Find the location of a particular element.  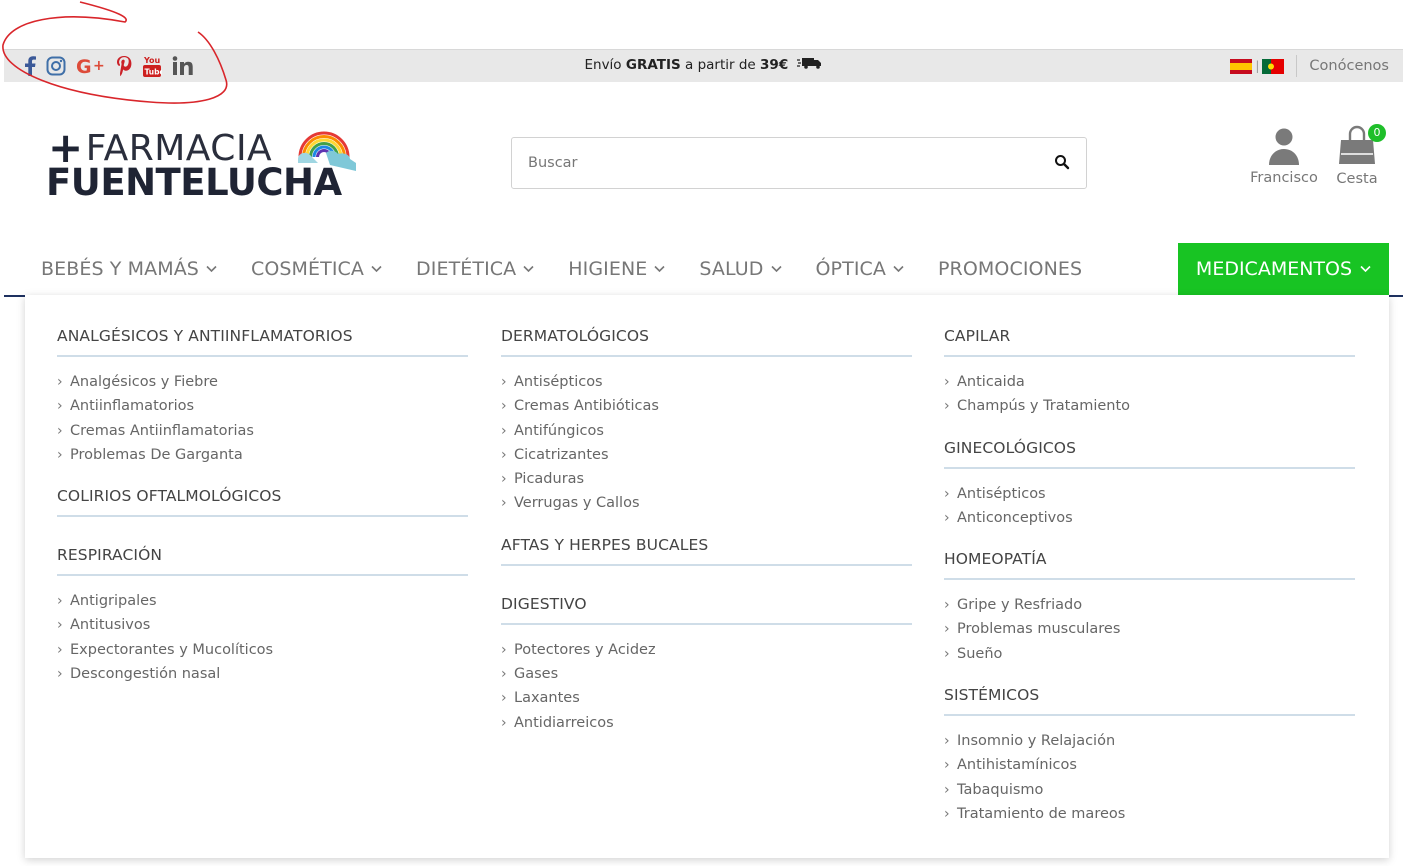

category-title: HOMEOPATÍA is located at coordinates (1149, 565).